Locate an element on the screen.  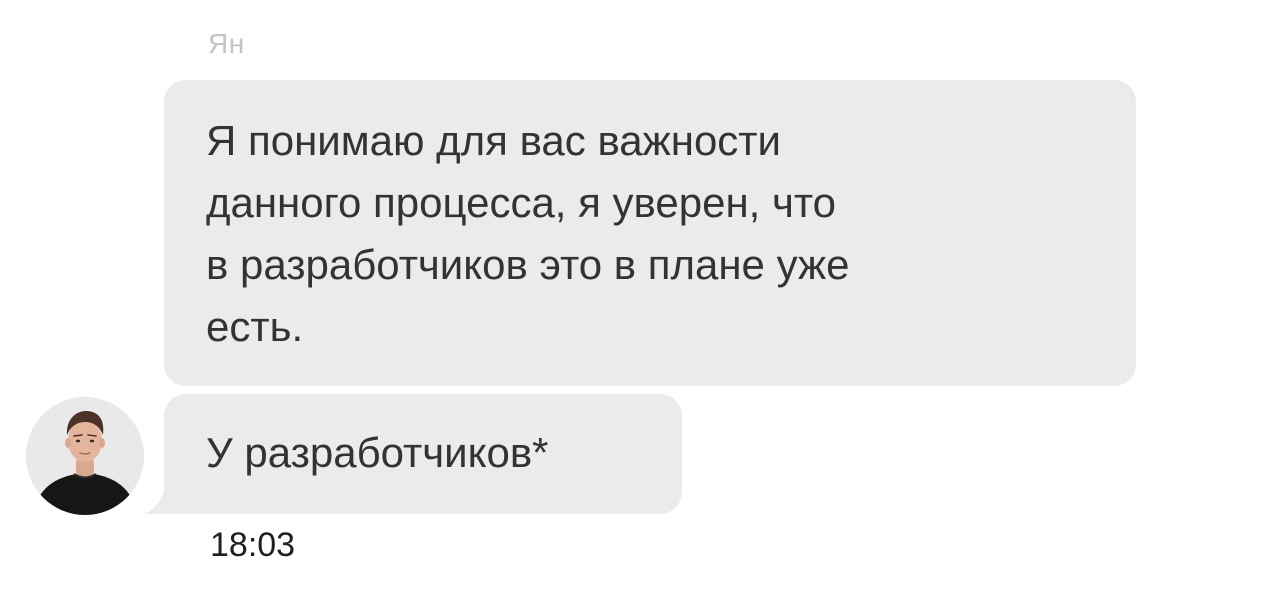
user-avatar-icon is located at coordinates (85, 456).